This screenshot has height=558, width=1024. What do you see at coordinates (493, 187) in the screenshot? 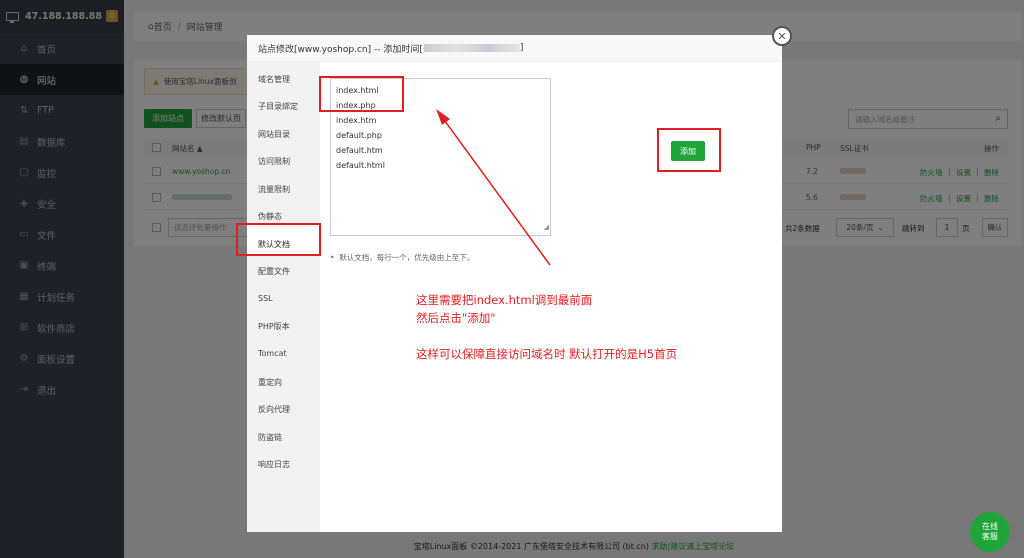
I see `annotation-arrow-icon` at bounding box center [493, 187].